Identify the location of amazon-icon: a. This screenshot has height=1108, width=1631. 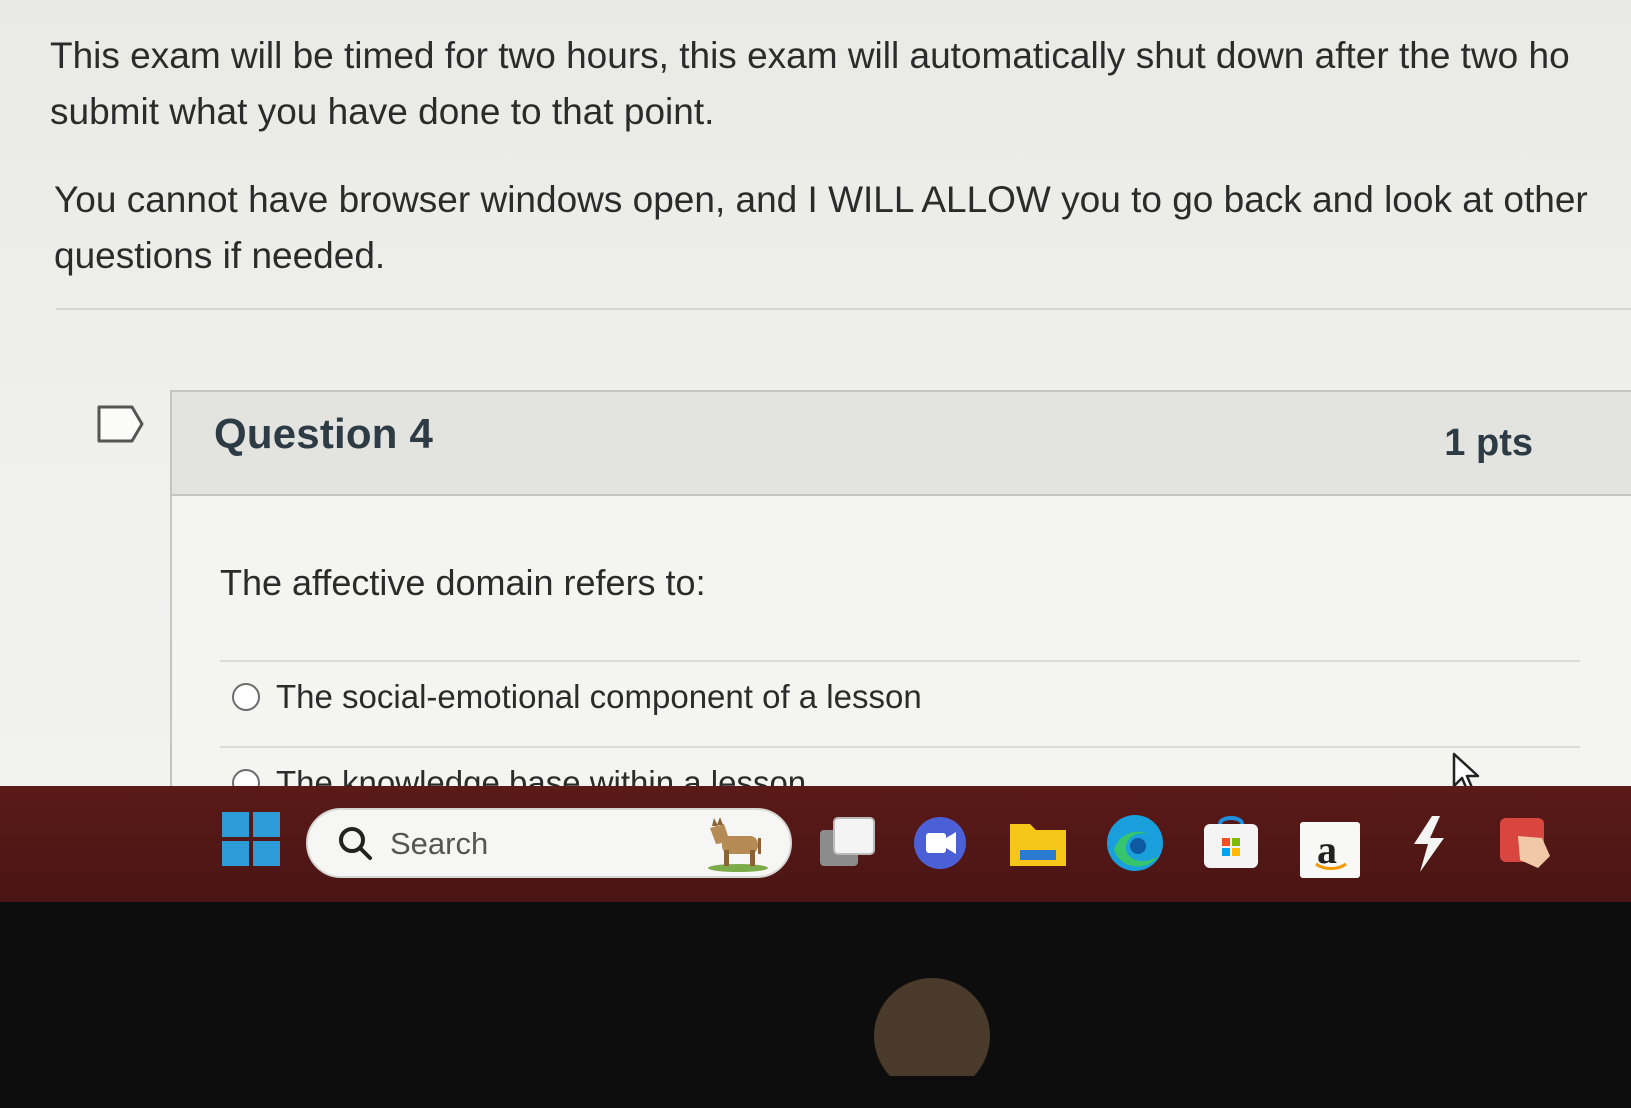
(1330, 850).